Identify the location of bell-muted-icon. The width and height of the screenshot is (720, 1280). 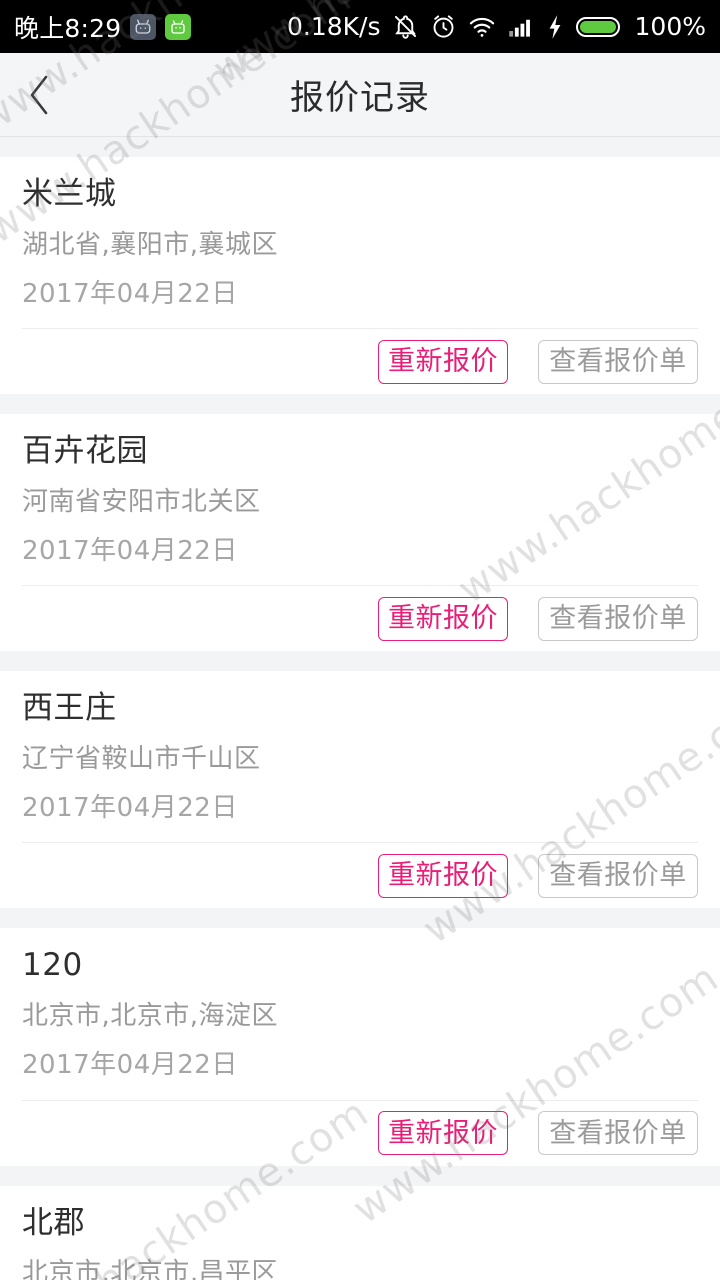
(405, 26).